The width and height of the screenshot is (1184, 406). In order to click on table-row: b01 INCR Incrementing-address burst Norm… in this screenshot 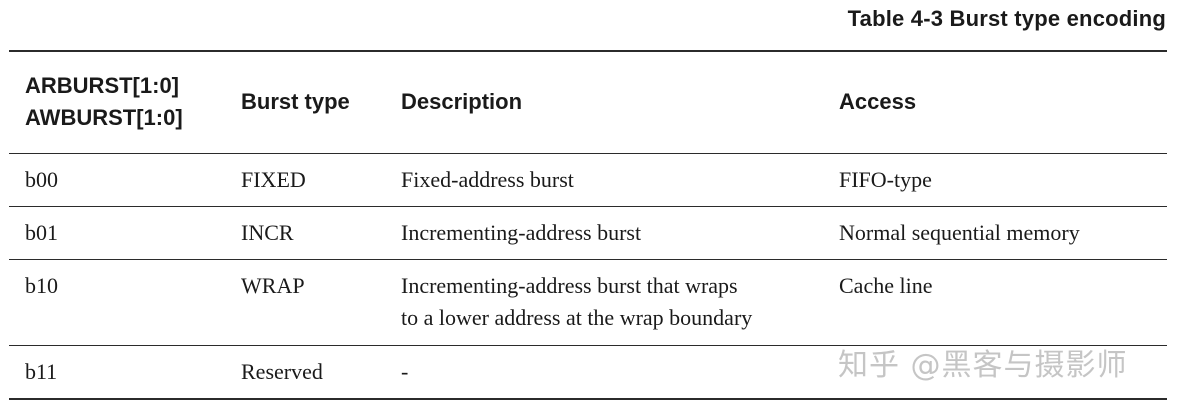, I will do `click(588, 232)`.